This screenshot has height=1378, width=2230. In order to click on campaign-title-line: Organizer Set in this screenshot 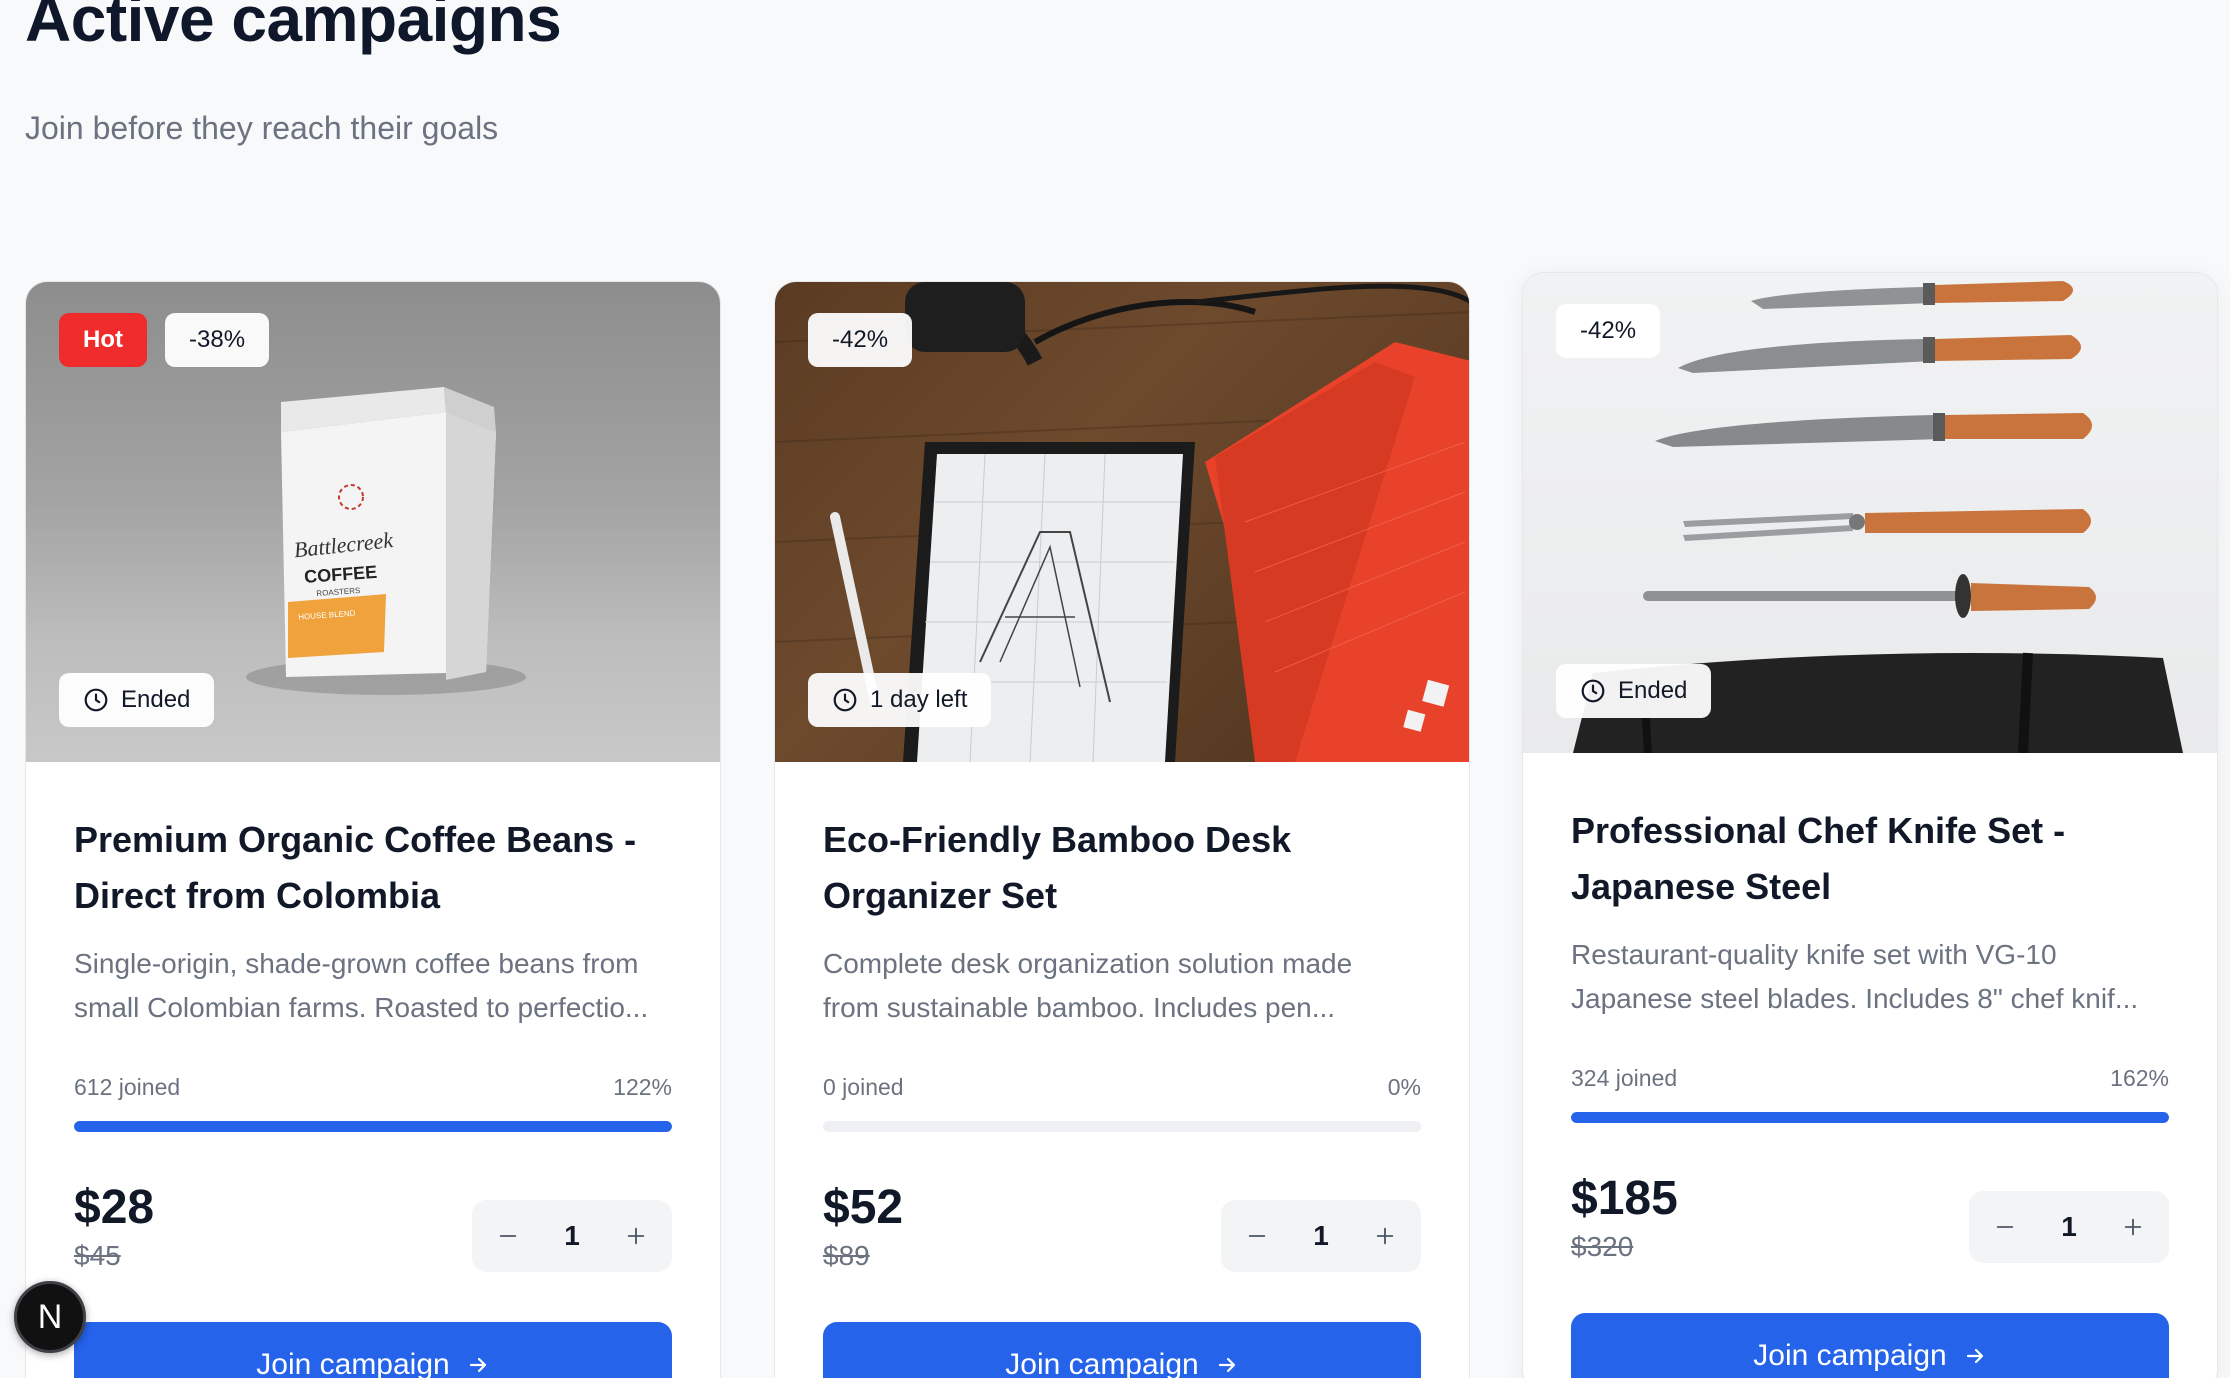, I will do `click(940, 895)`.